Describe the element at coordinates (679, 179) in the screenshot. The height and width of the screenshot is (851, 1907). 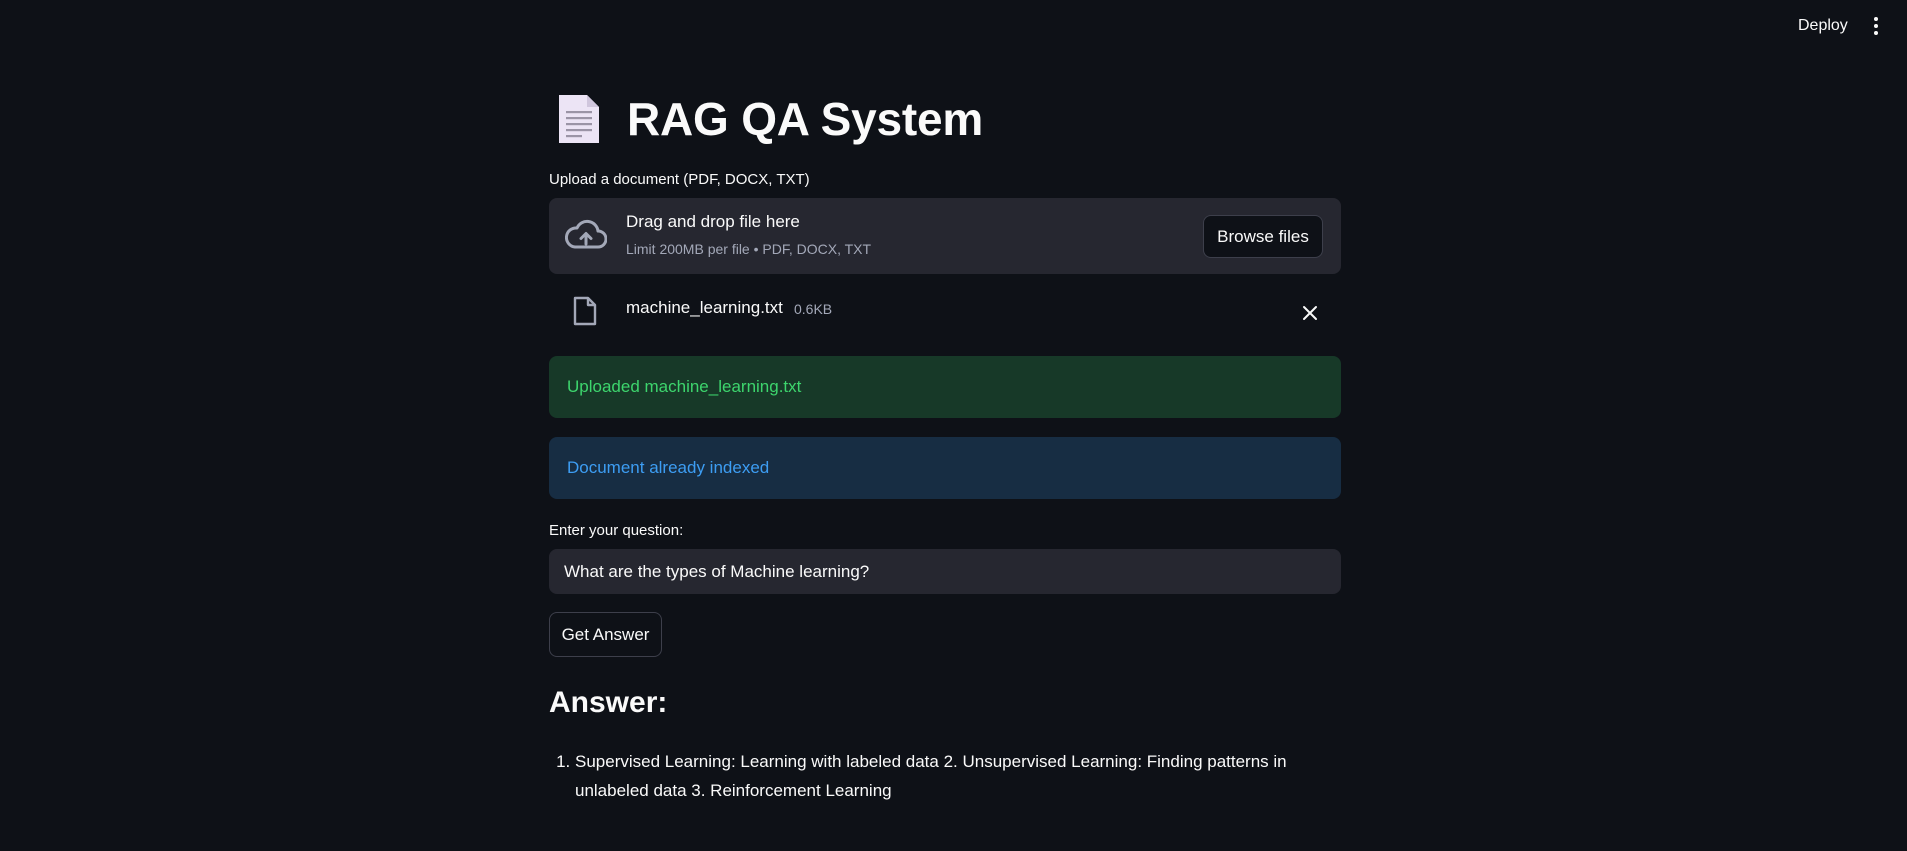
I see `upload-label: Upload a document (PDF, DOCX, TXT)` at that location.